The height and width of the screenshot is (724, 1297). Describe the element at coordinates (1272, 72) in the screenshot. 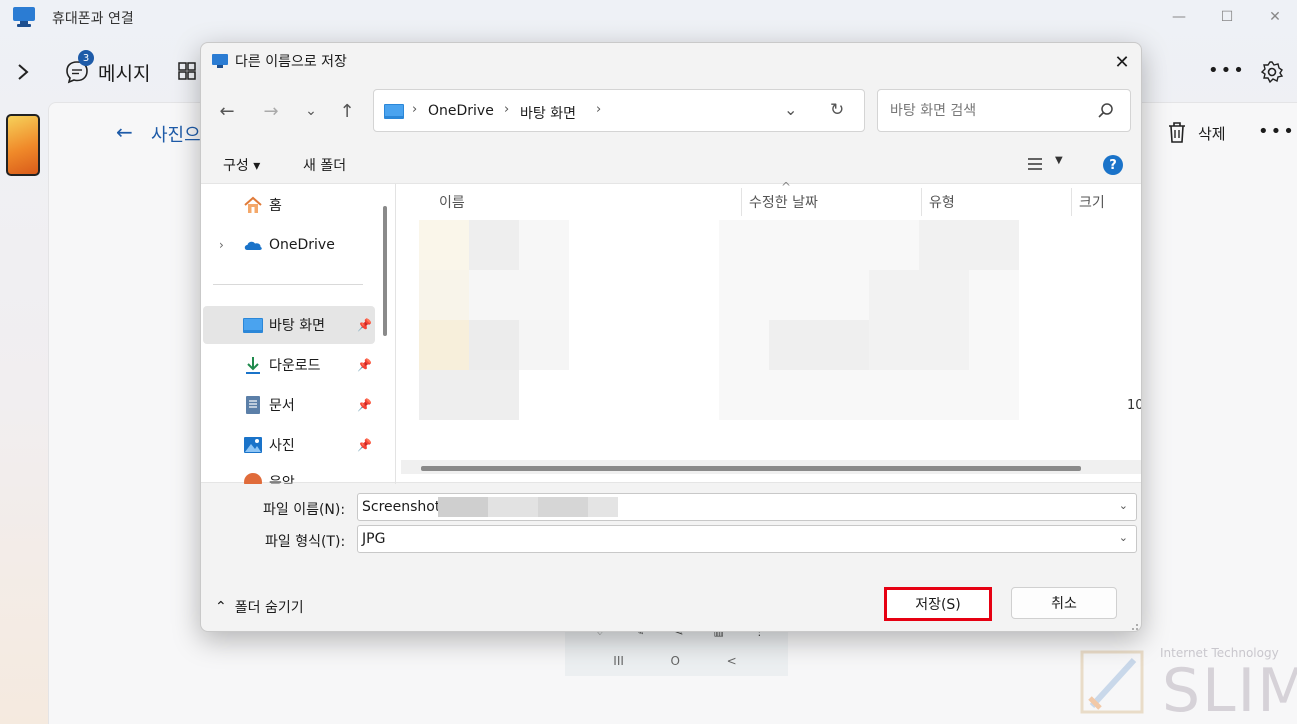

I see `settings-gear-icon` at that location.